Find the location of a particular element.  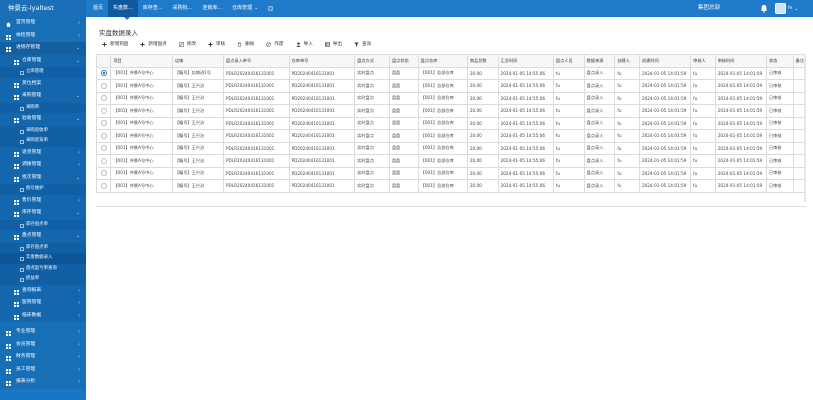

user-name: fe is located at coordinates (790, 8).